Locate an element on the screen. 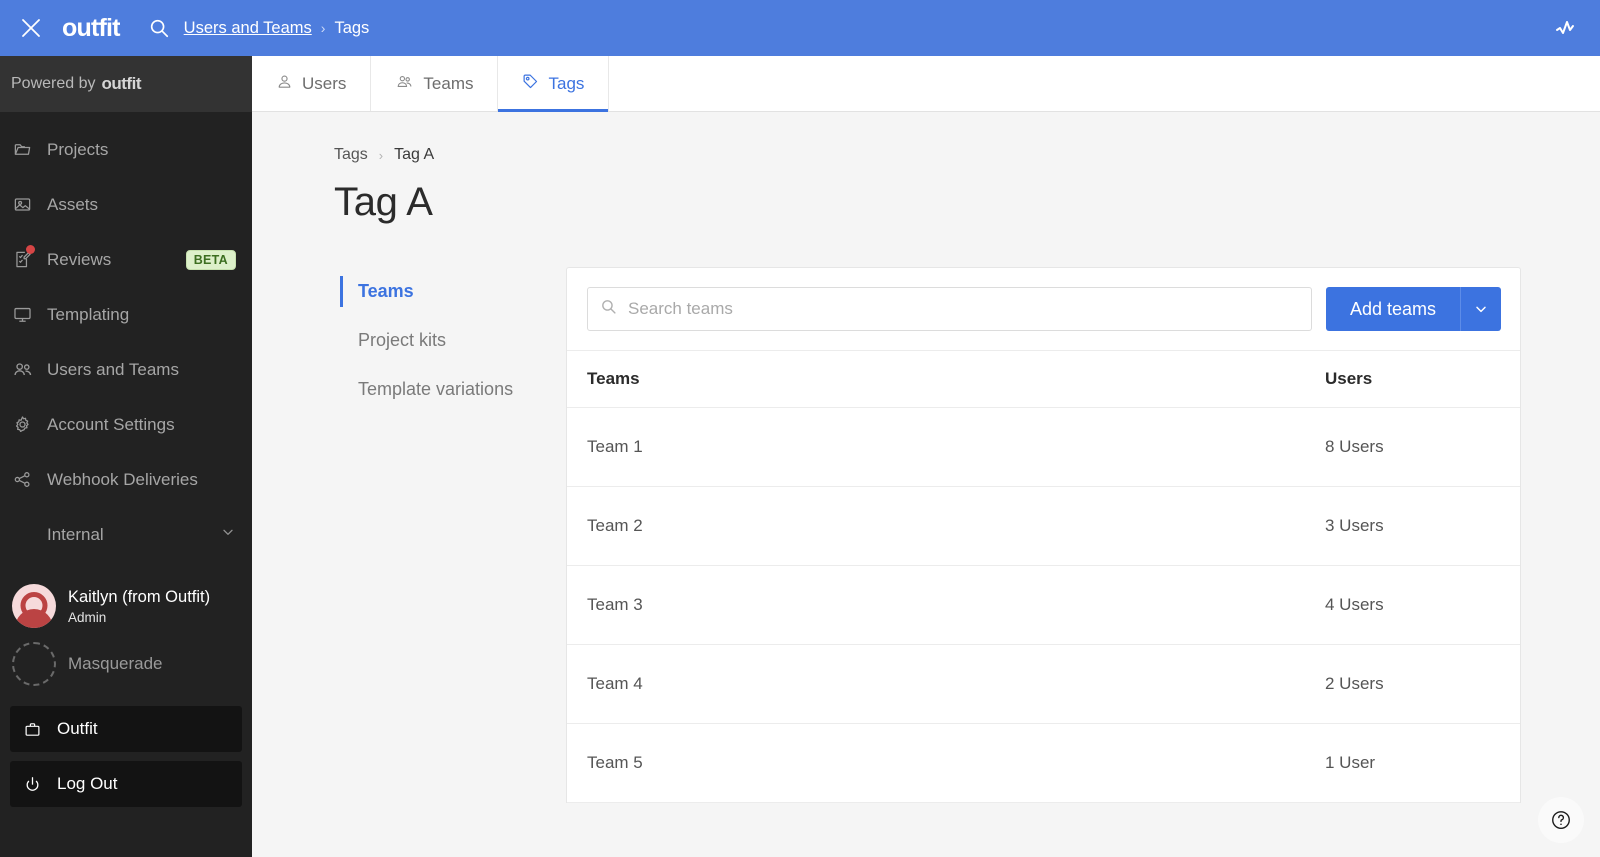 The height and width of the screenshot is (857, 1600). search-input is located at coordinates (949, 309).